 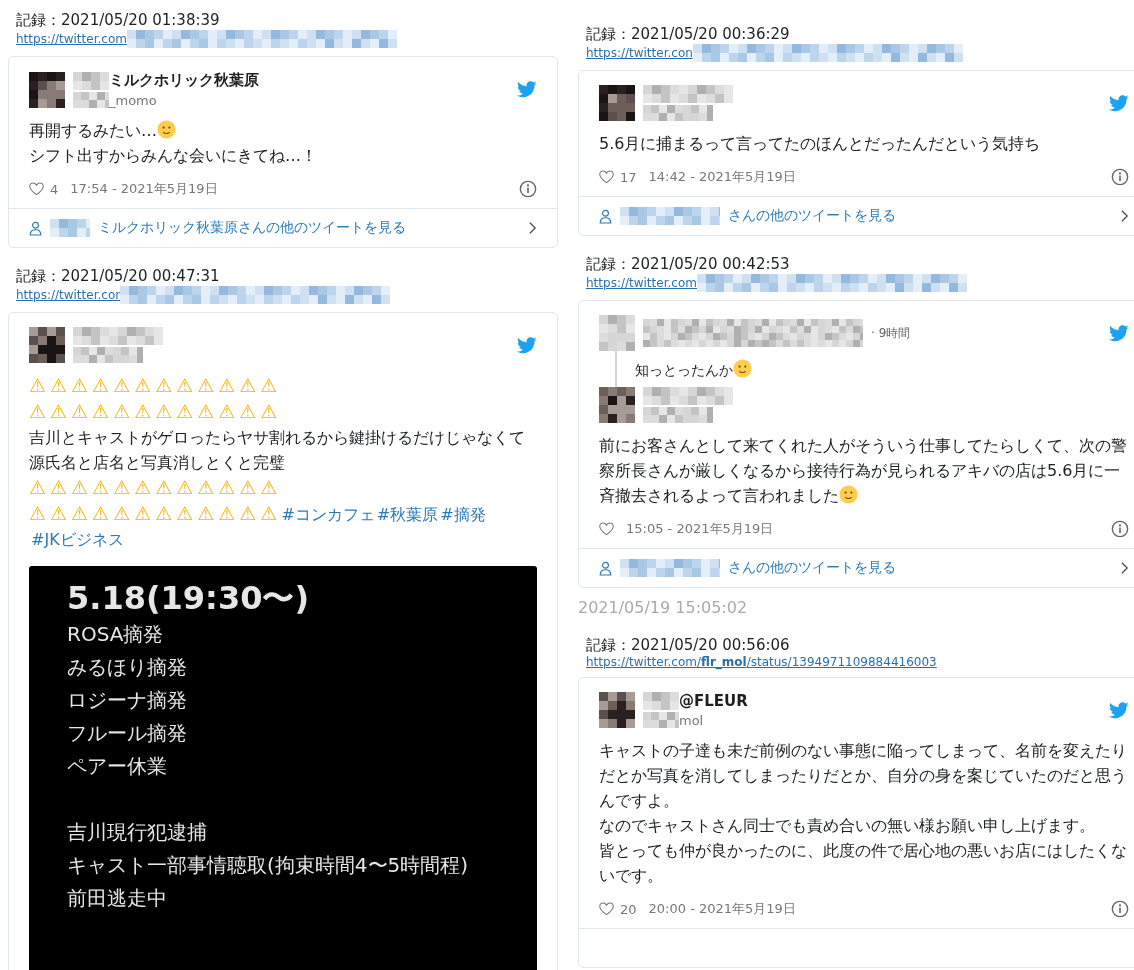 I want to click on like-count: 4, so click(x=54, y=189).